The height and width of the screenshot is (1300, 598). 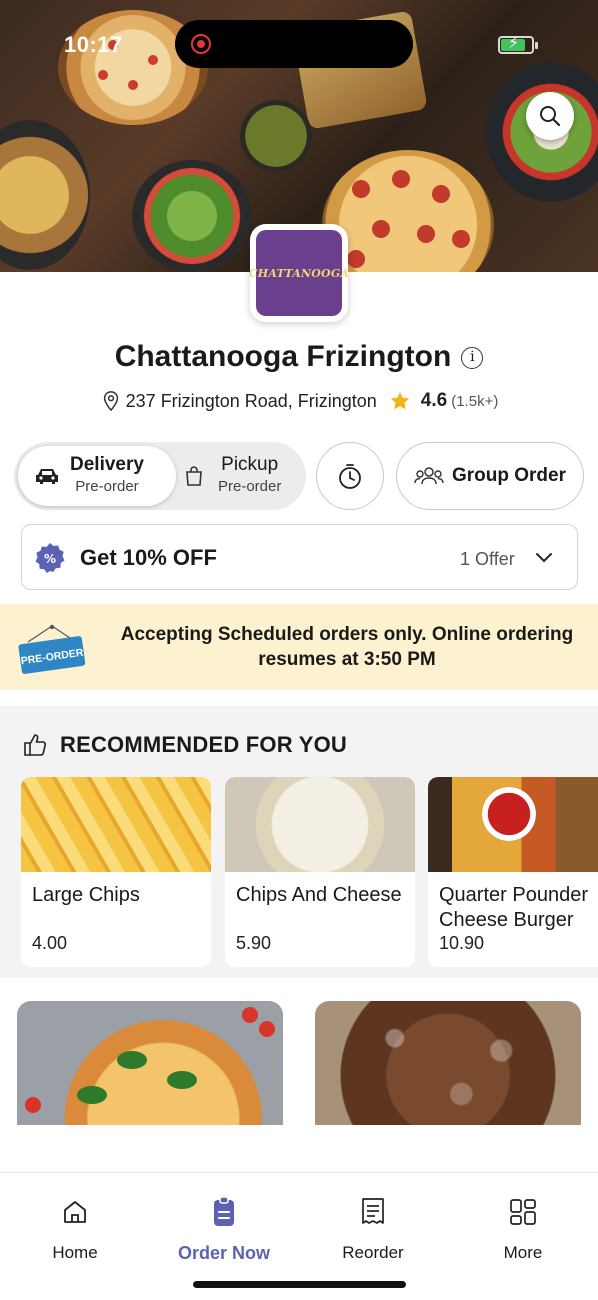 I want to click on rating-count: (1.5k+), so click(x=475, y=401).